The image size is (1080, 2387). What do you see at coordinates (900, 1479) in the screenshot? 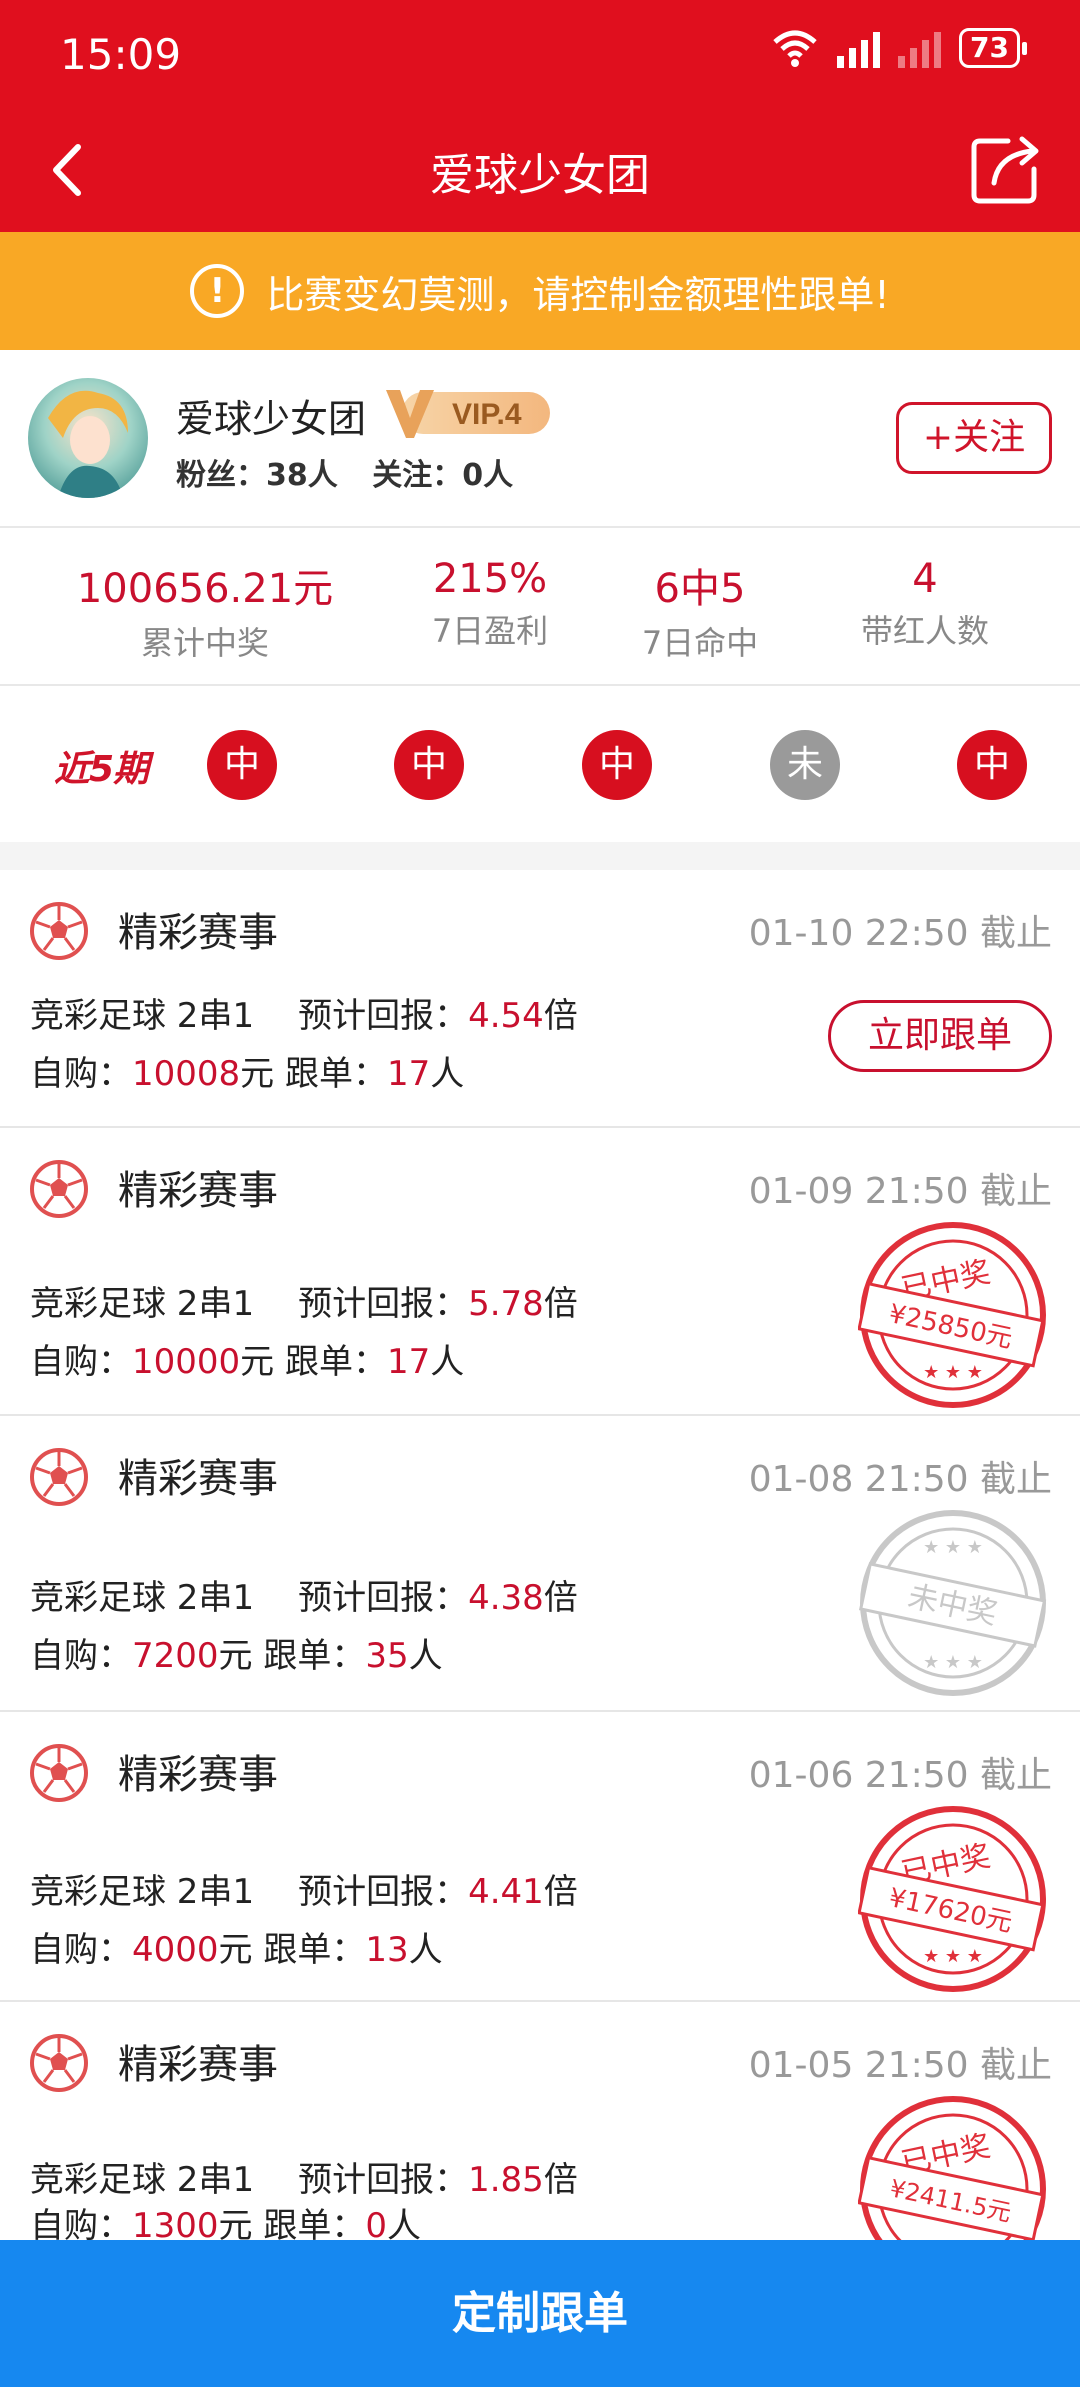
I see `plan-deadline: 01-08 21:50 截止` at bounding box center [900, 1479].